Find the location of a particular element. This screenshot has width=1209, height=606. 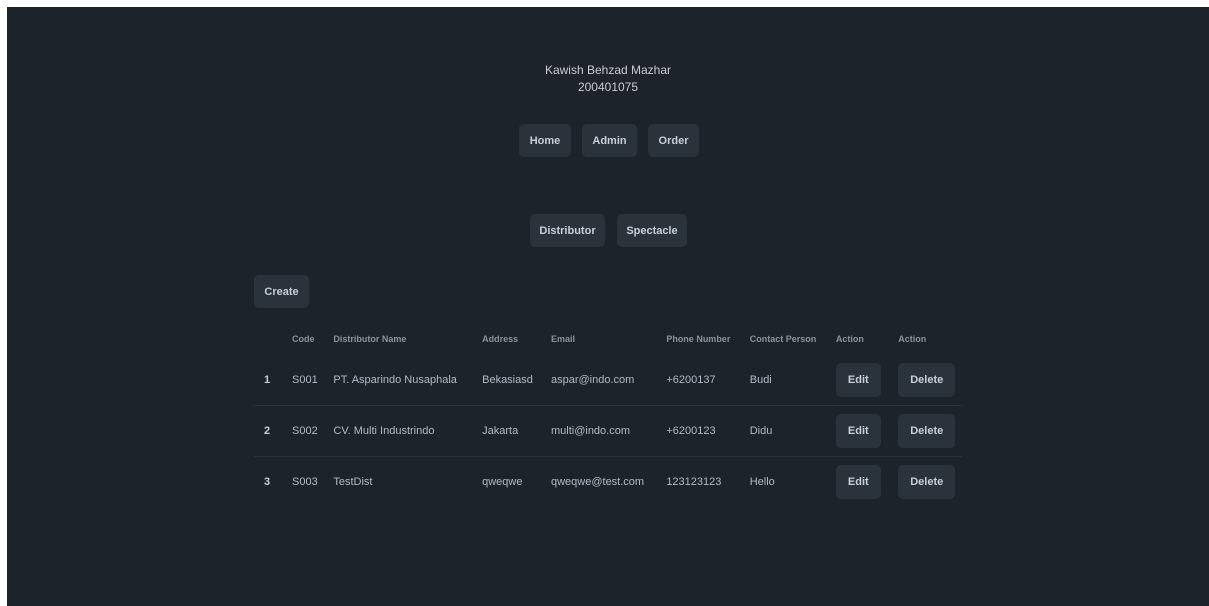

column-header-code: Code is located at coordinates (303, 339).